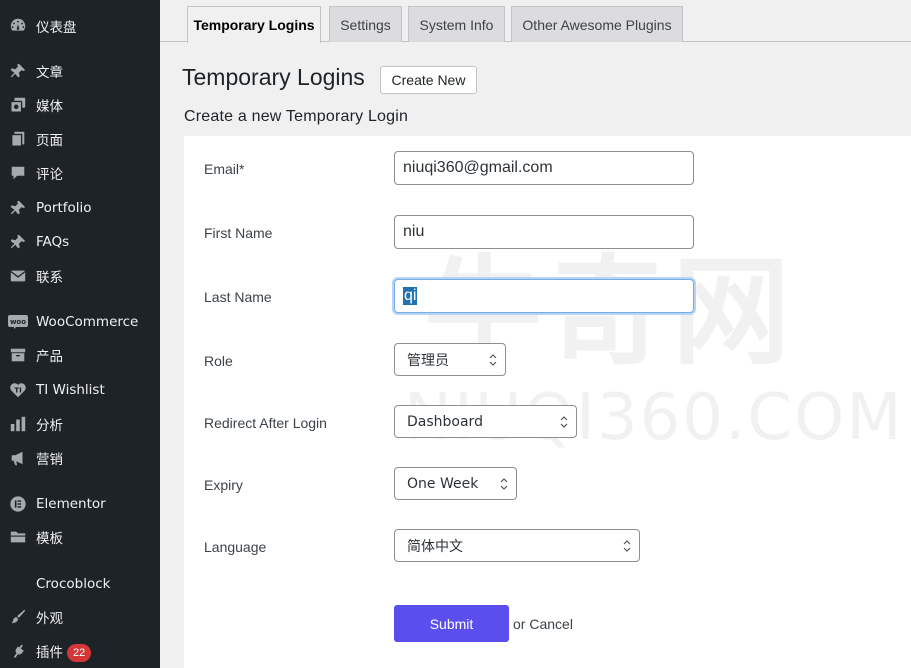 This screenshot has width=911, height=668. What do you see at coordinates (80, 424) in the screenshot?
I see `sidebar-item-analytics: 分析` at bounding box center [80, 424].